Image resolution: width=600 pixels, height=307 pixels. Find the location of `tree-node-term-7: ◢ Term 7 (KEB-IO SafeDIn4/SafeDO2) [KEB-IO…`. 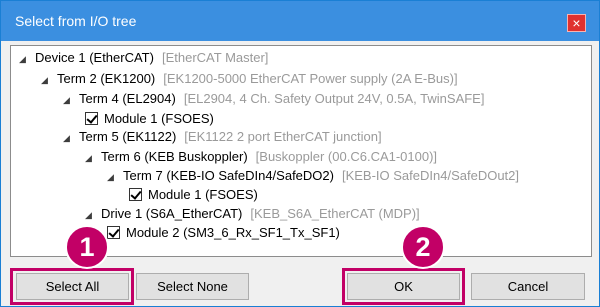

tree-node-term-7: ◢ Term 7 (KEB-IO SafeDIn4/SafeDO2) [KEB-IO… is located at coordinates (313, 176).